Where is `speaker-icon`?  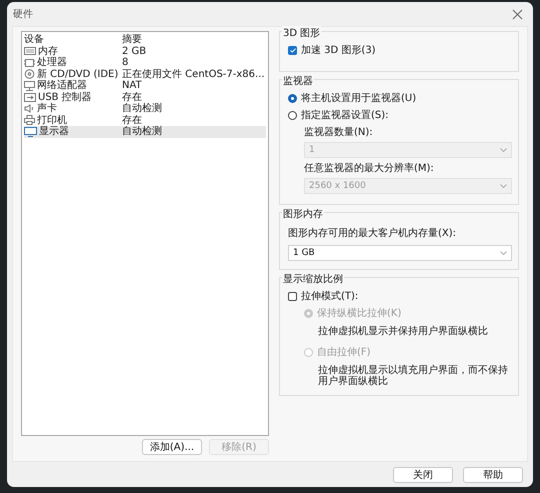
speaker-icon is located at coordinates (29, 109).